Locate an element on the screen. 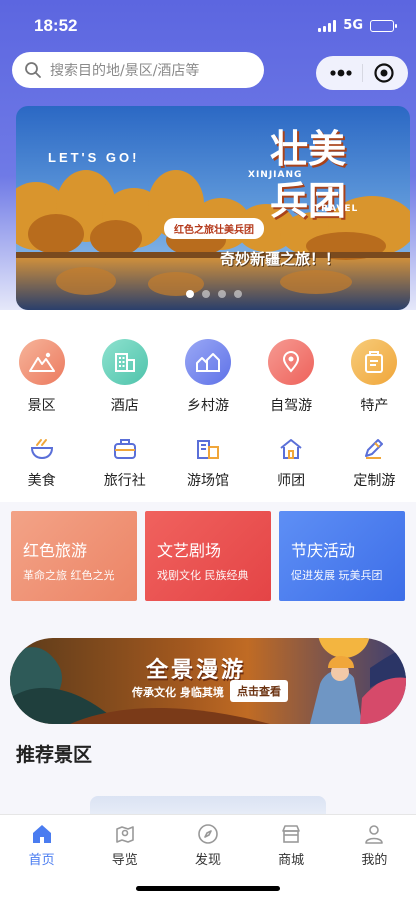  main-menu: 景区 酒店 乡村游 自驾游 特产 is located at coordinates (208, 377).